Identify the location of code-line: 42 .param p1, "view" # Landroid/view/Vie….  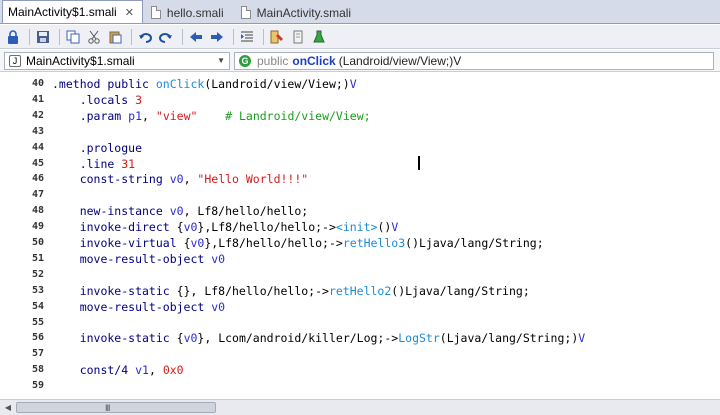
(360, 116).